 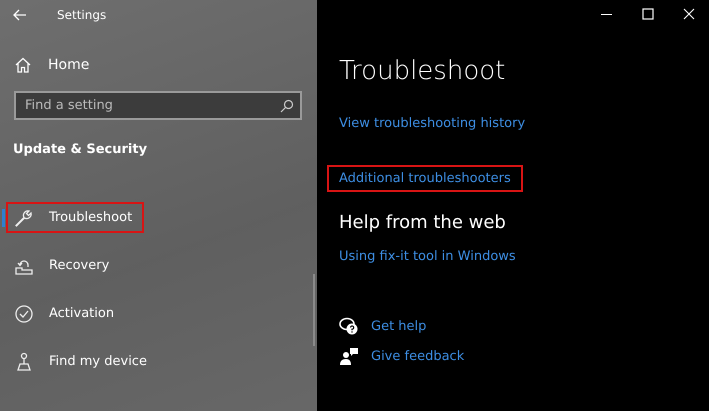 I want to click on link: Additional troubleshooters, so click(x=425, y=178).